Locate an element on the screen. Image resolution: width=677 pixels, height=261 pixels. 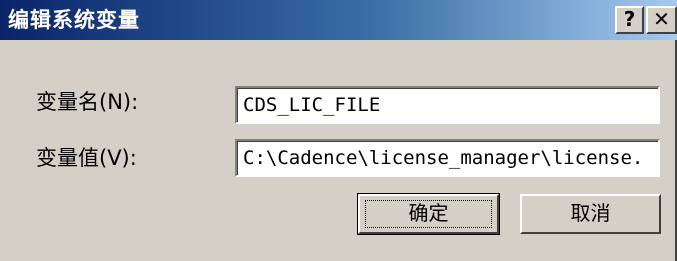
help-button: ? is located at coordinates (629, 20).